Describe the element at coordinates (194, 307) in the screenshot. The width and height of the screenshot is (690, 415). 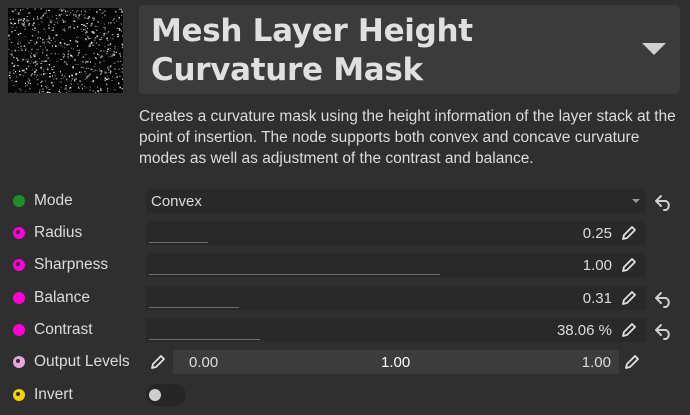
I see `slider-fill` at that location.